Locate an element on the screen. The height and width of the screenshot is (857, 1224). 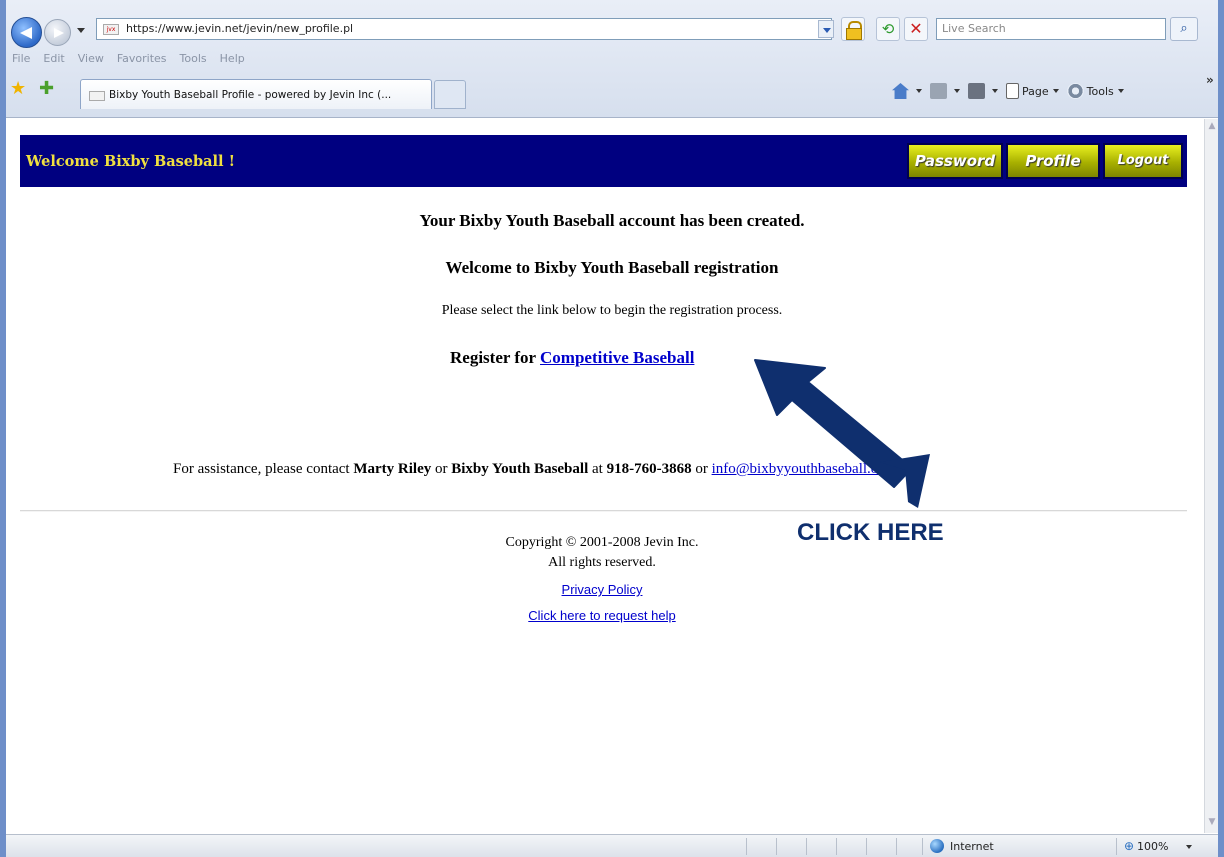
password-button: Password is located at coordinates (955, 161).